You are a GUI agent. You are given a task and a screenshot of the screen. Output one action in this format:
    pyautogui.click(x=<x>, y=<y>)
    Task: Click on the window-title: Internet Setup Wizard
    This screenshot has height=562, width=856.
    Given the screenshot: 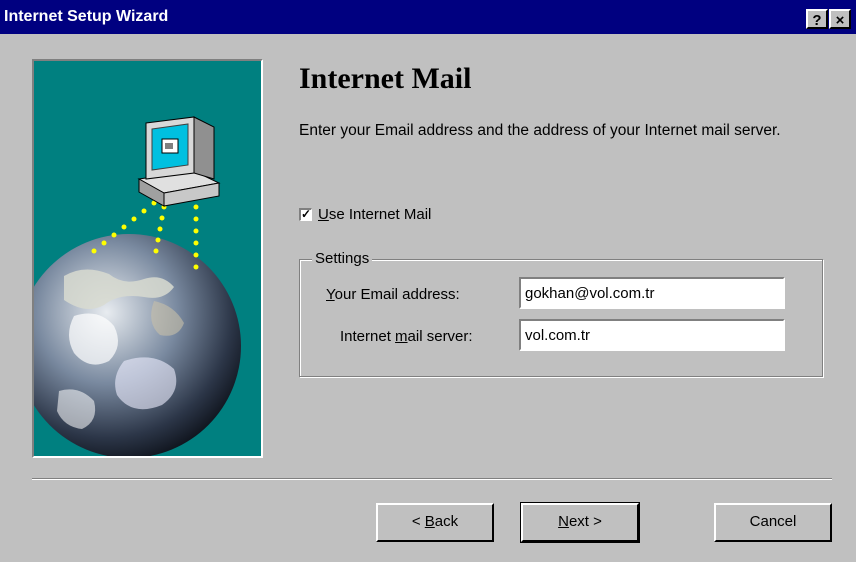 What is the action you would take?
    pyautogui.click(x=86, y=16)
    